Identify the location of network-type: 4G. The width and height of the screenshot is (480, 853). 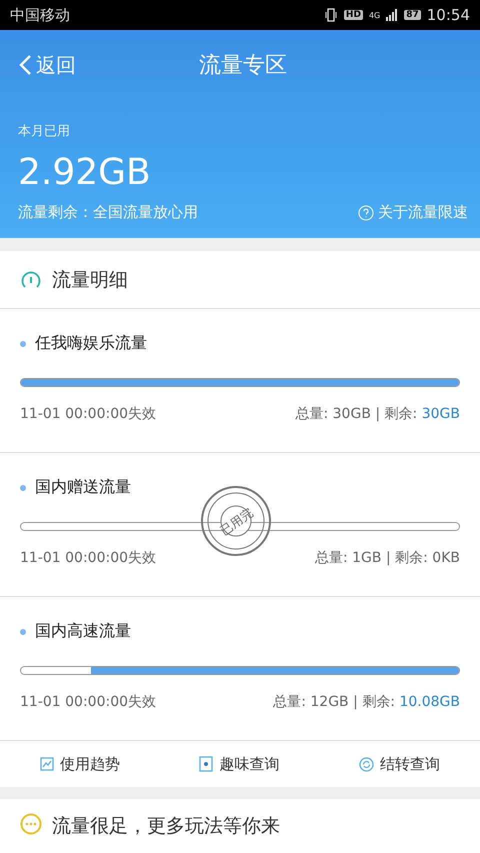
(374, 15).